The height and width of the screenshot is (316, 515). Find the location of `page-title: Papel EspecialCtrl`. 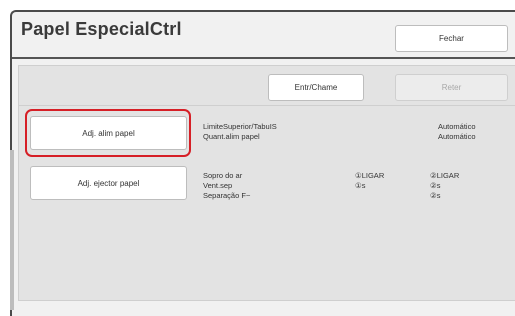

page-title: Papel EspecialCtrl is located at coordinates (101, 29).